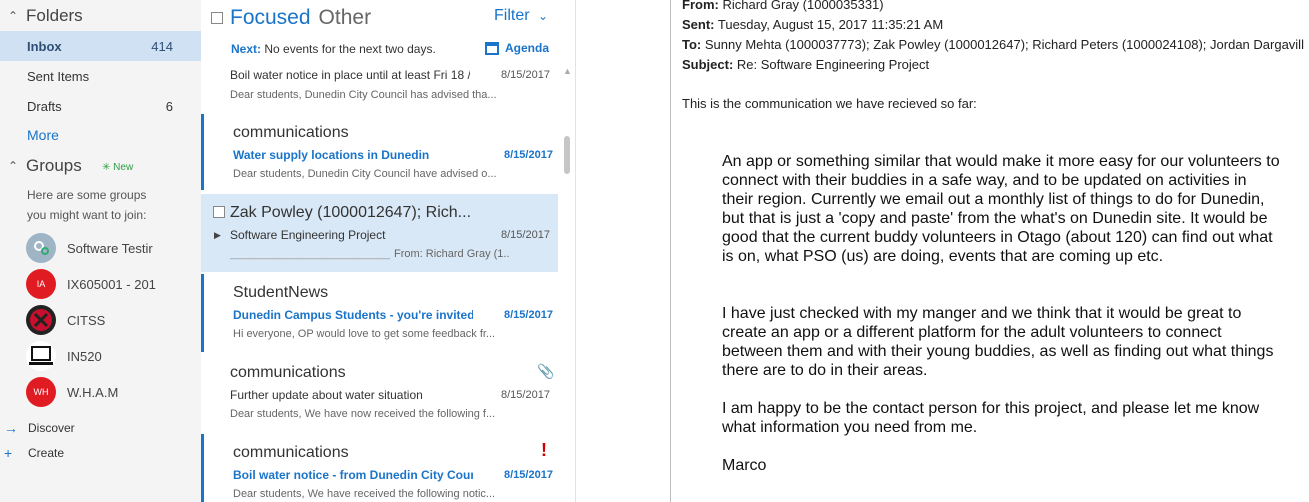  I want to click on sparkle-icon: ✳, so click(106, 167).